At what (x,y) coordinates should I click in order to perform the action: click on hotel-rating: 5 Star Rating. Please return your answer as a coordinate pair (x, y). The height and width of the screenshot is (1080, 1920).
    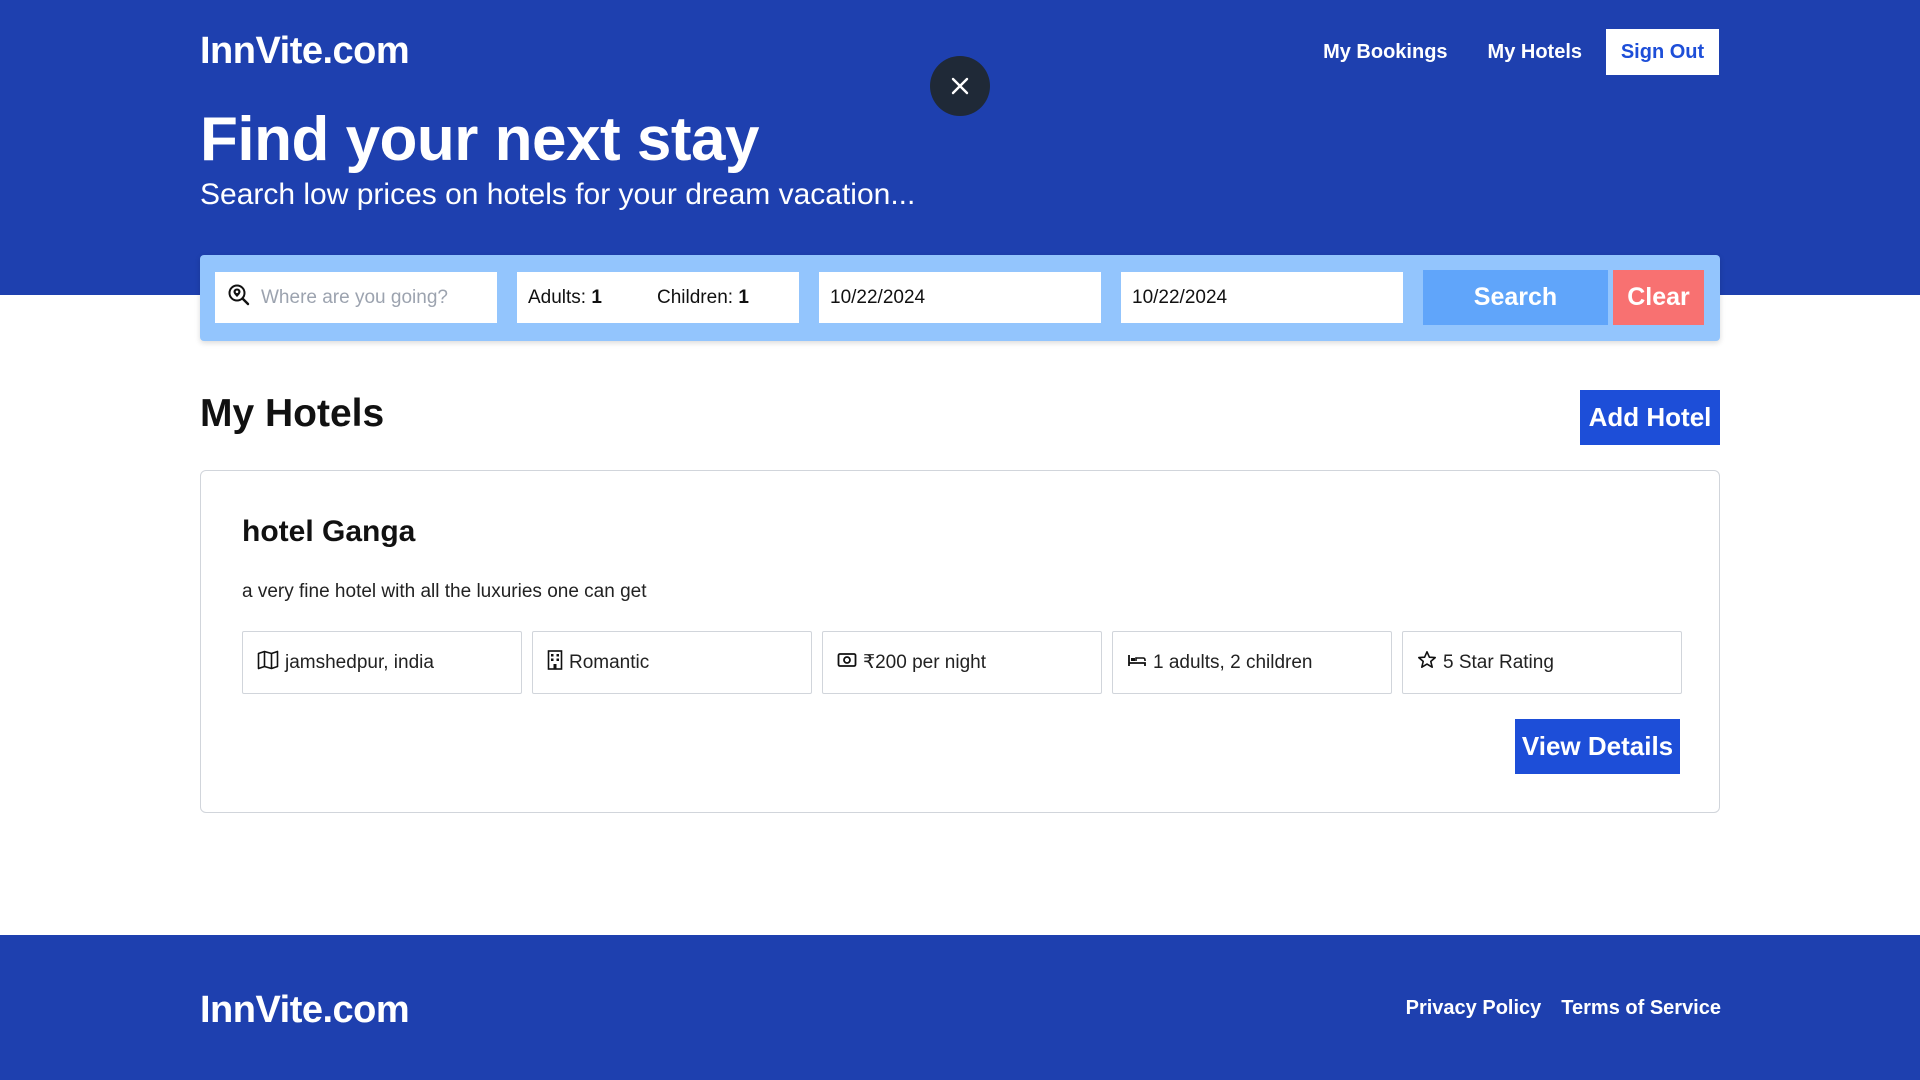
    Looking at the image, I should click on (1542, 662).